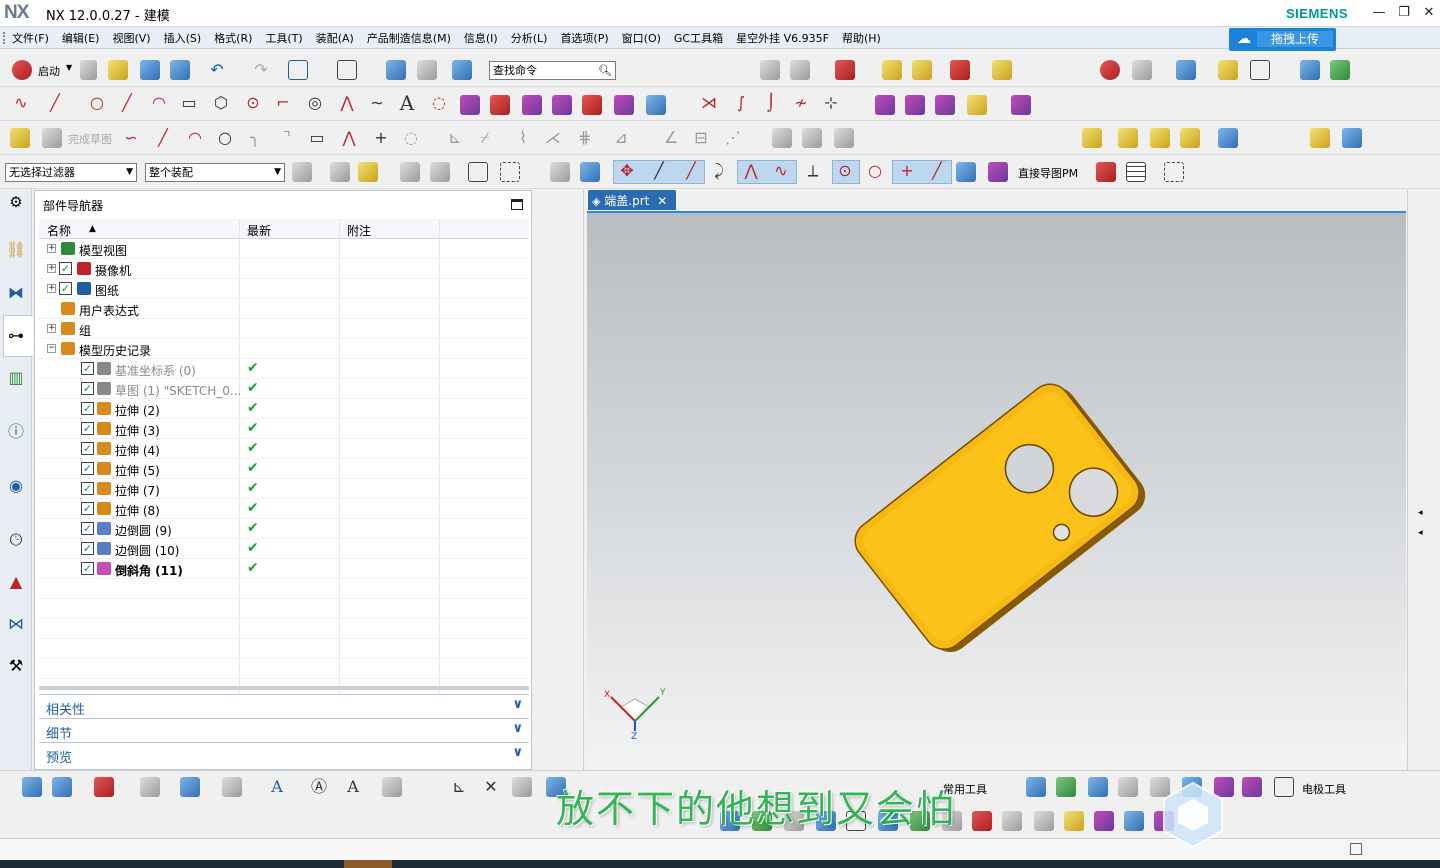 Image resolution: width=1440 pixels, height=868 pixels. I want to click on polygon-icon: ⬡, so click(221, 104).